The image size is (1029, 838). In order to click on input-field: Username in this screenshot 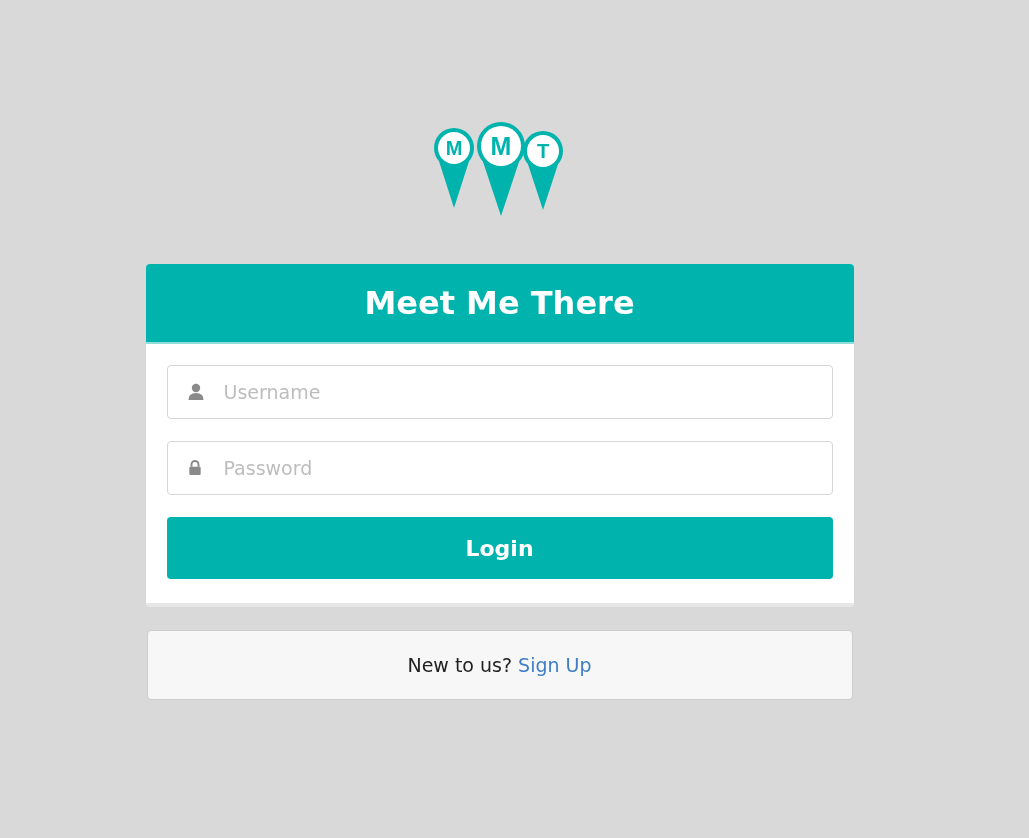, I will do `click(499, 392)`.